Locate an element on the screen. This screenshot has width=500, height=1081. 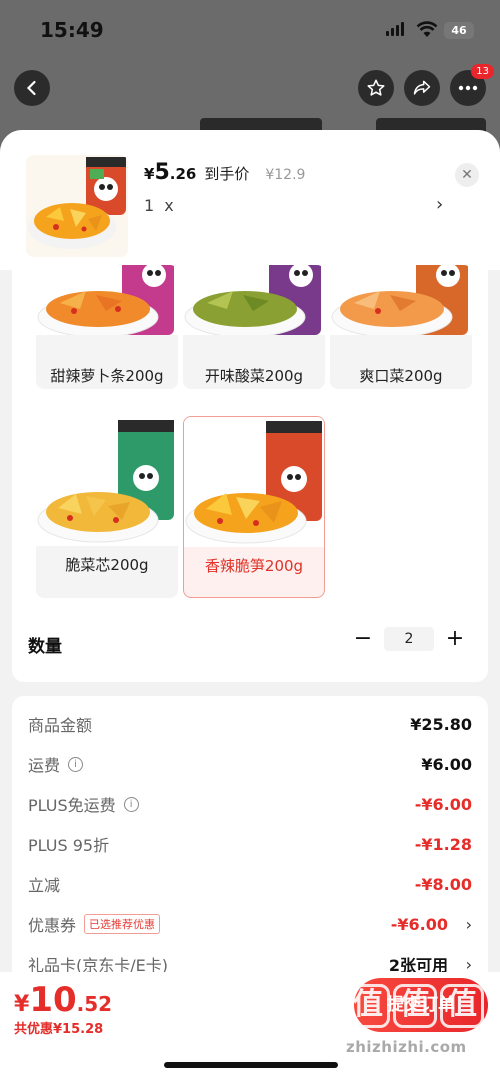
row-amount: ¥6.00 is located at coordinates (446, 764).